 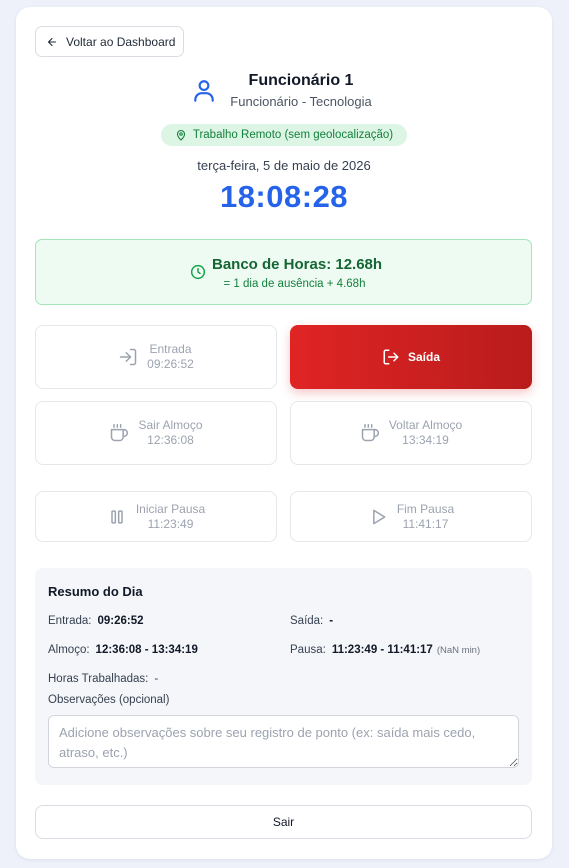 I want to click on entrada-label: Entrada, so click(x=170, y=349).